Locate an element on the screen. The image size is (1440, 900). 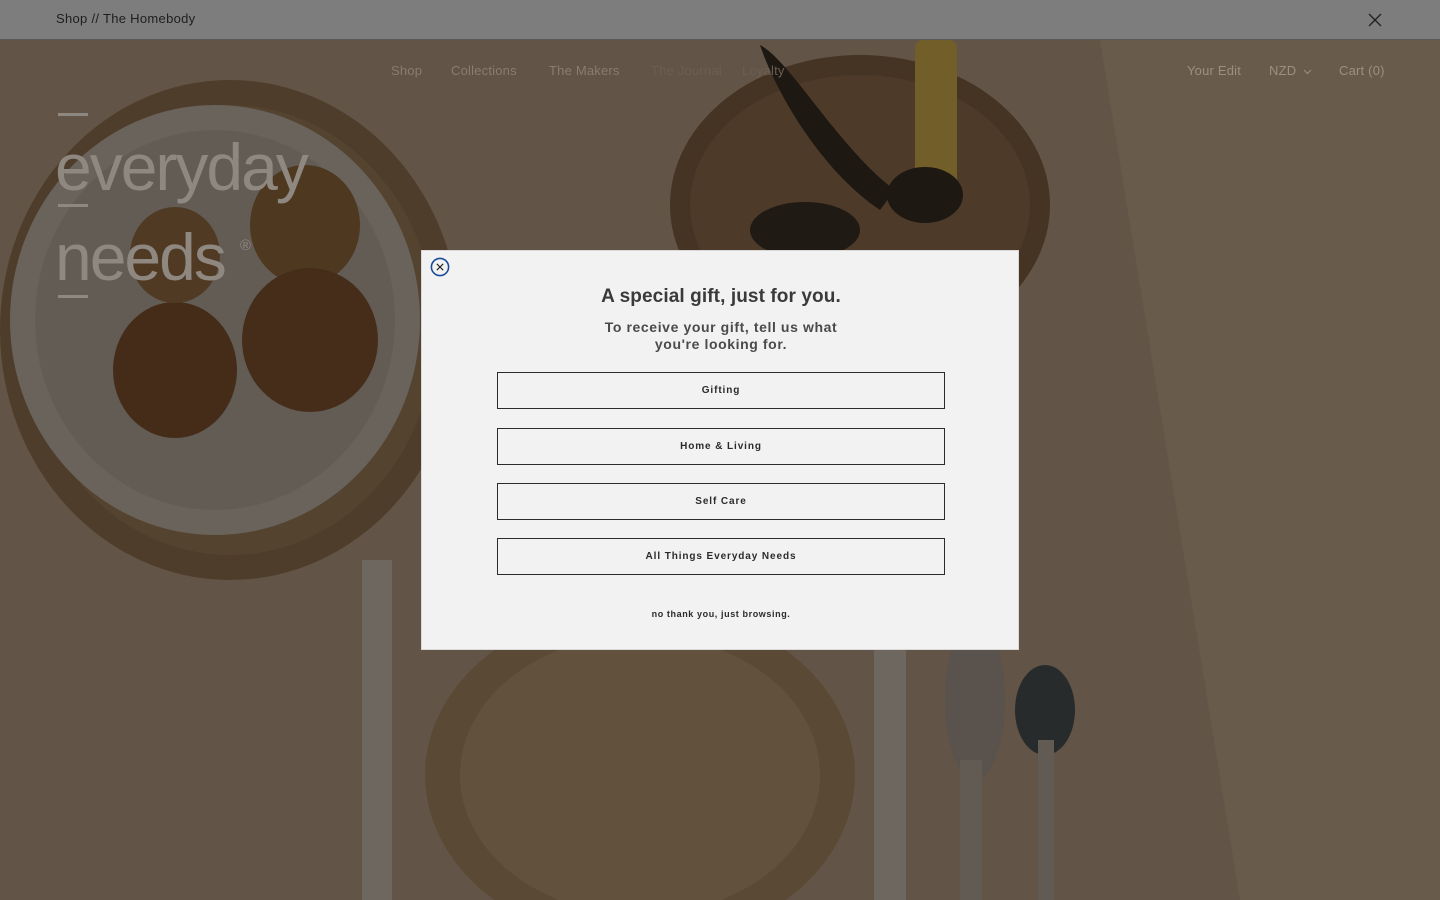
logo-bar-top is located at coordinates (73, 114).